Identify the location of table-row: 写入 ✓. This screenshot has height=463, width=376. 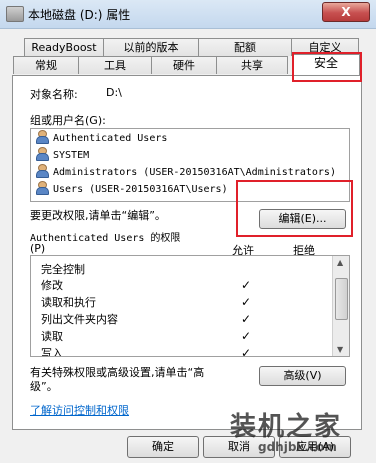
(181, 351).